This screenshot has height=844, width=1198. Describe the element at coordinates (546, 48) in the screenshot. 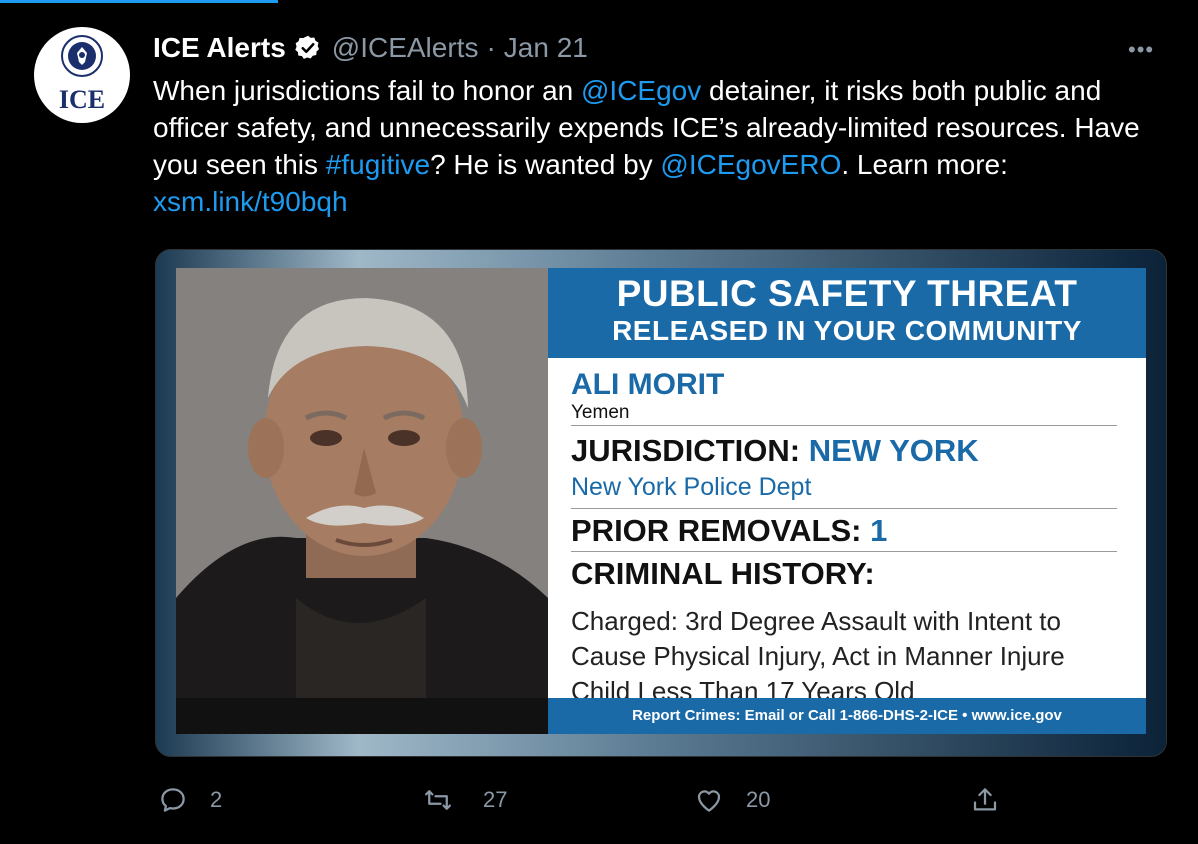

I see `tweet-date: Jan 21` at that location.